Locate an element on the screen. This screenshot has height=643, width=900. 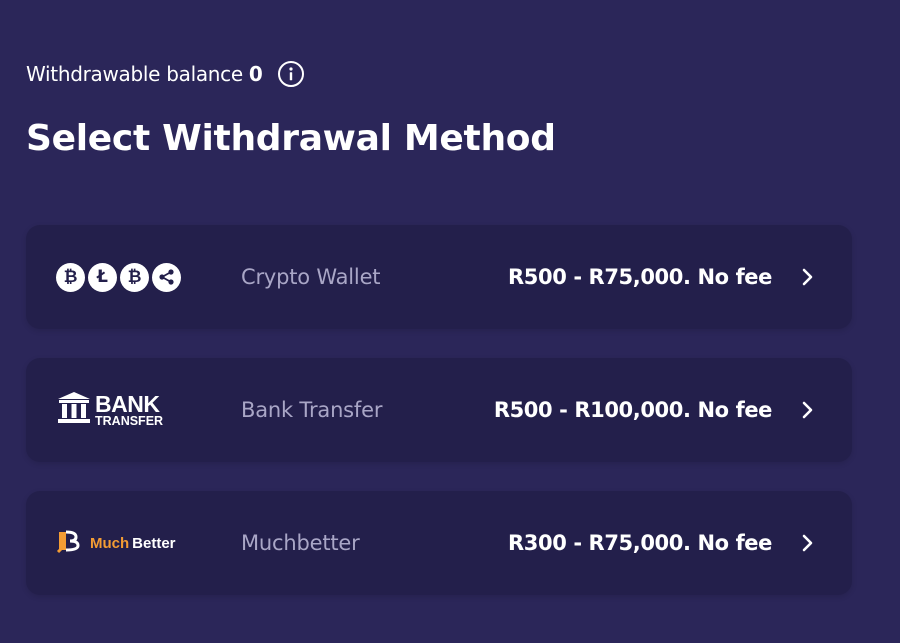
bank-logo-small: TRANSFER is located at coordinates (129, 420).